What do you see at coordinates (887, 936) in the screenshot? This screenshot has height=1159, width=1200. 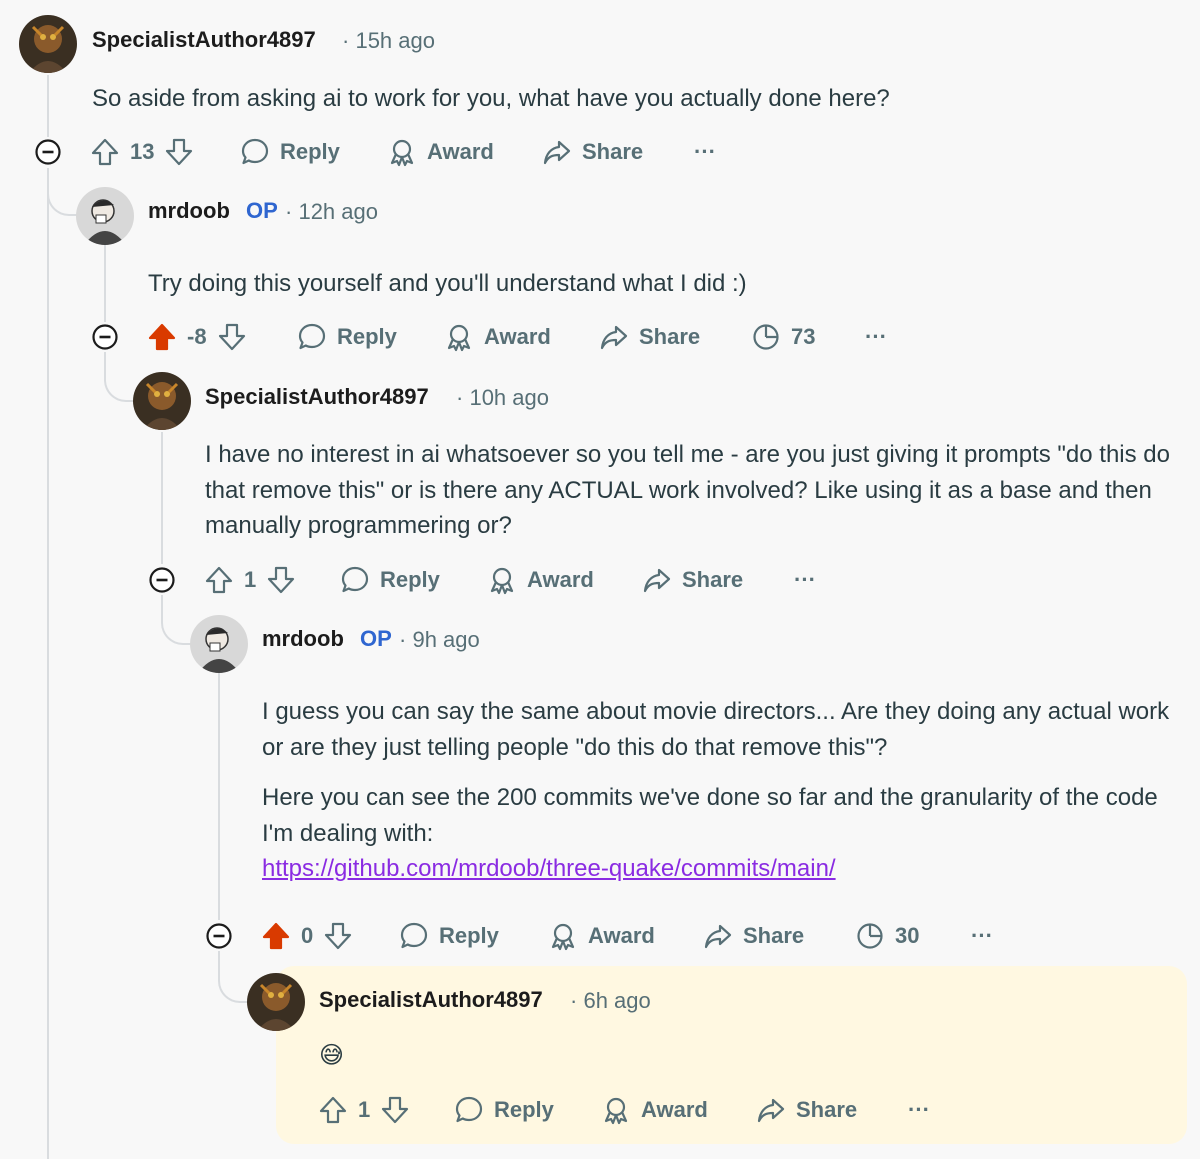 I see `insights-button: 30` at bounding box center [887, 936].